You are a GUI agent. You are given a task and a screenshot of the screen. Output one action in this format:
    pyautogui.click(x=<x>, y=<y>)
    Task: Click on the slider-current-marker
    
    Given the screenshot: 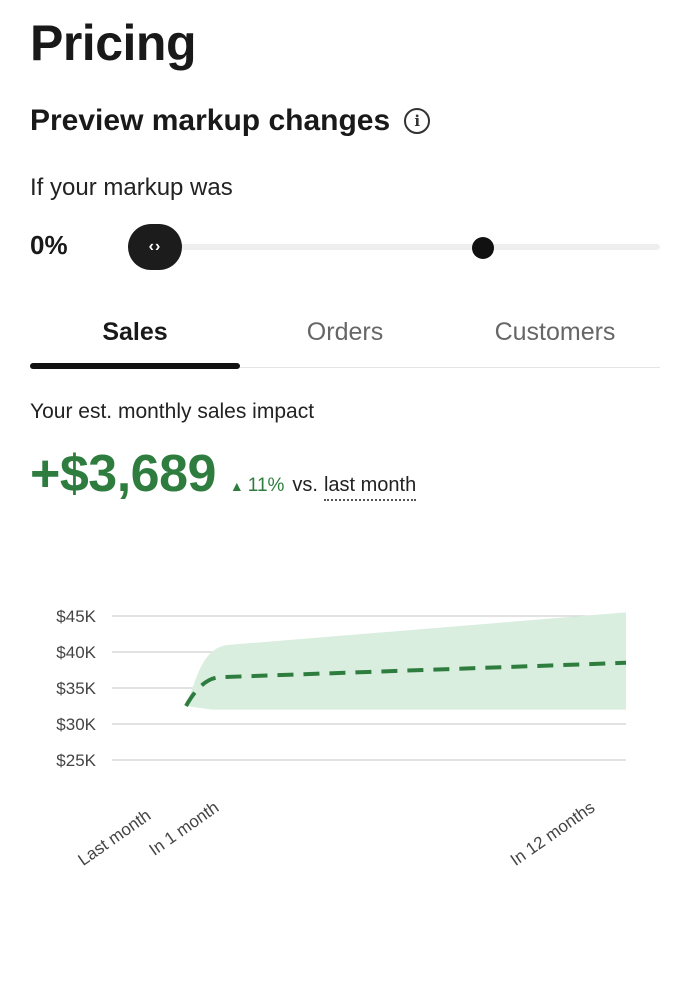 What is the action you would take?
    pyautogui.click(x=483, y=248)
    